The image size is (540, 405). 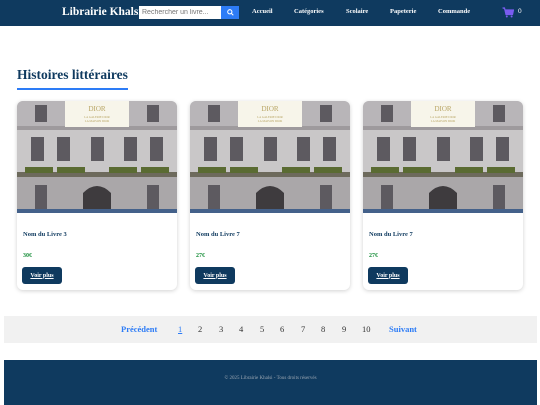 What do you see at coordinates (344, 329) in the screenshot?
I see `pagination-page: 9` at bounding box center [344, 329].